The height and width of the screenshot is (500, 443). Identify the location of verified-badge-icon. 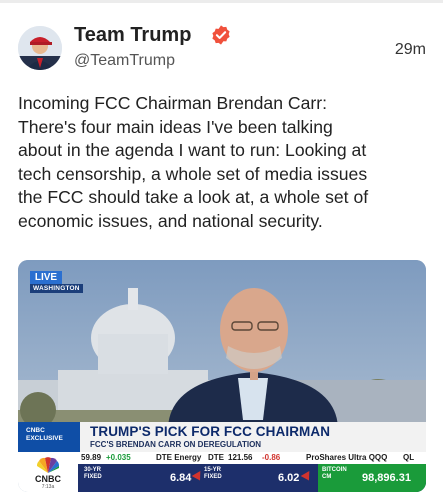
(221, 35).